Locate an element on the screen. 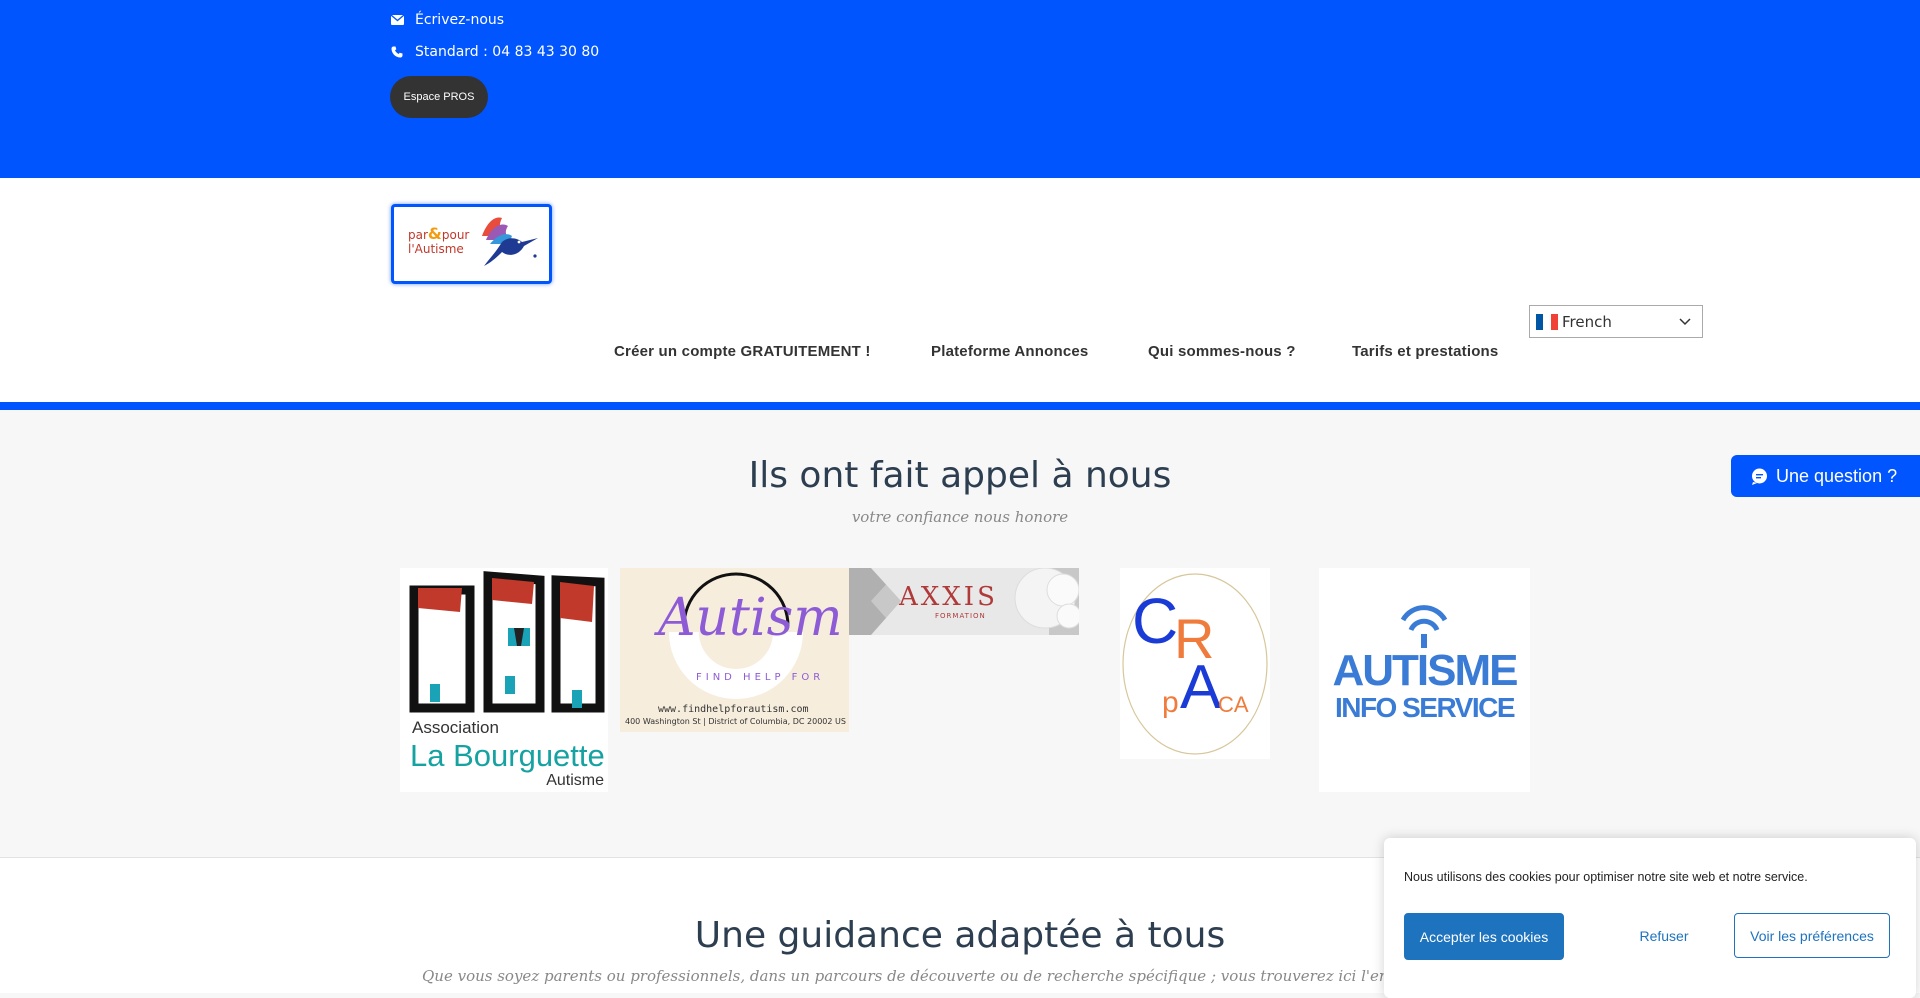 This screenshot has width=1920, height=998. client-logo-autisme-info-service: AUTISME INFO SERVICE is located at coordinates (1424, 680).